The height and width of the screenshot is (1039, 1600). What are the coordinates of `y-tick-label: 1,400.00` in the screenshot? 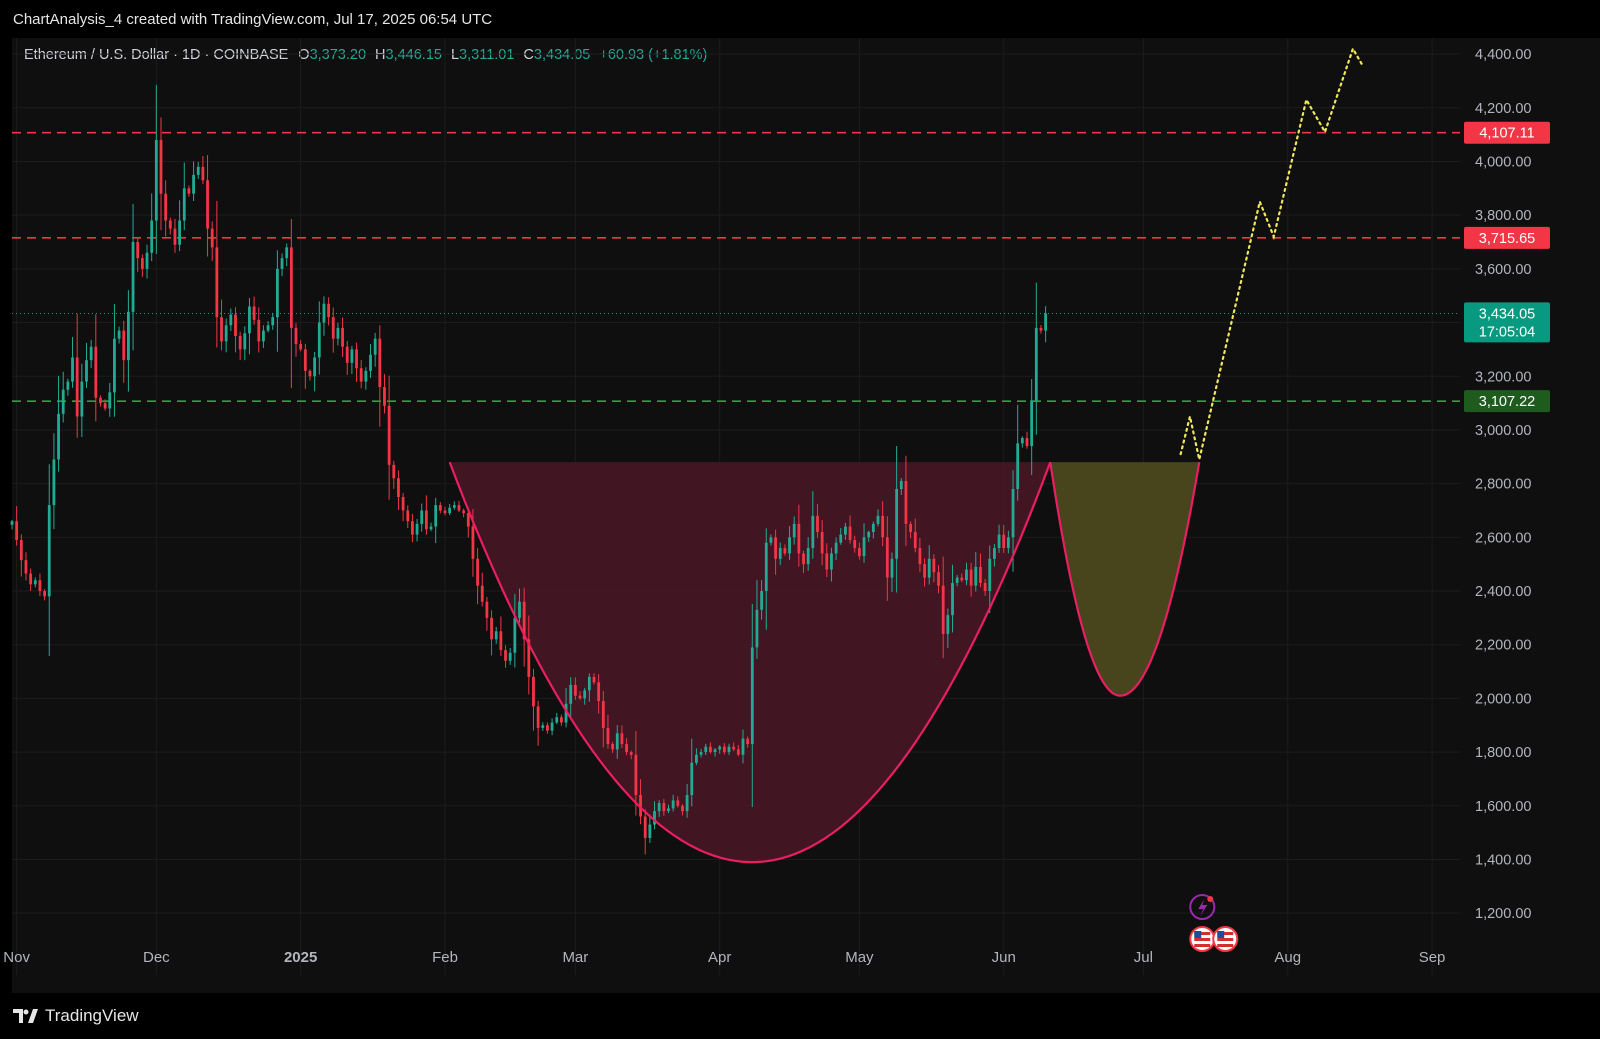 It's located at (1503, 860).